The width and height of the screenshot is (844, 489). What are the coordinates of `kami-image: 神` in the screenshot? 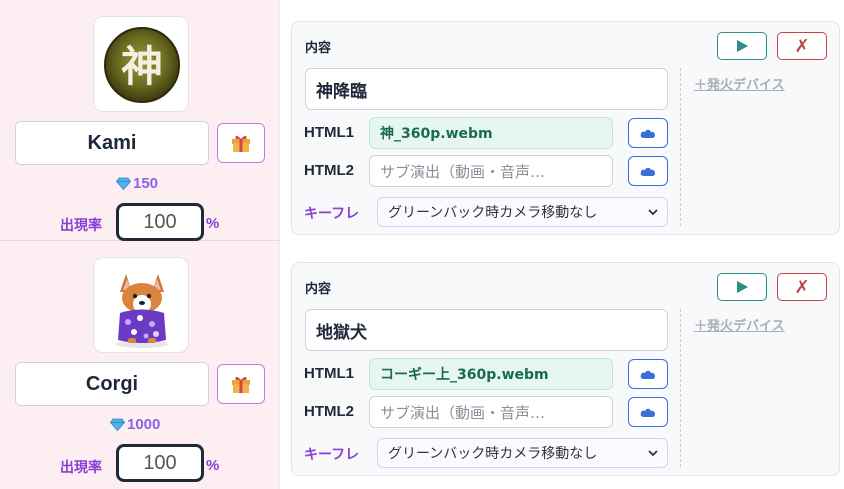 It's located at (142, 65).